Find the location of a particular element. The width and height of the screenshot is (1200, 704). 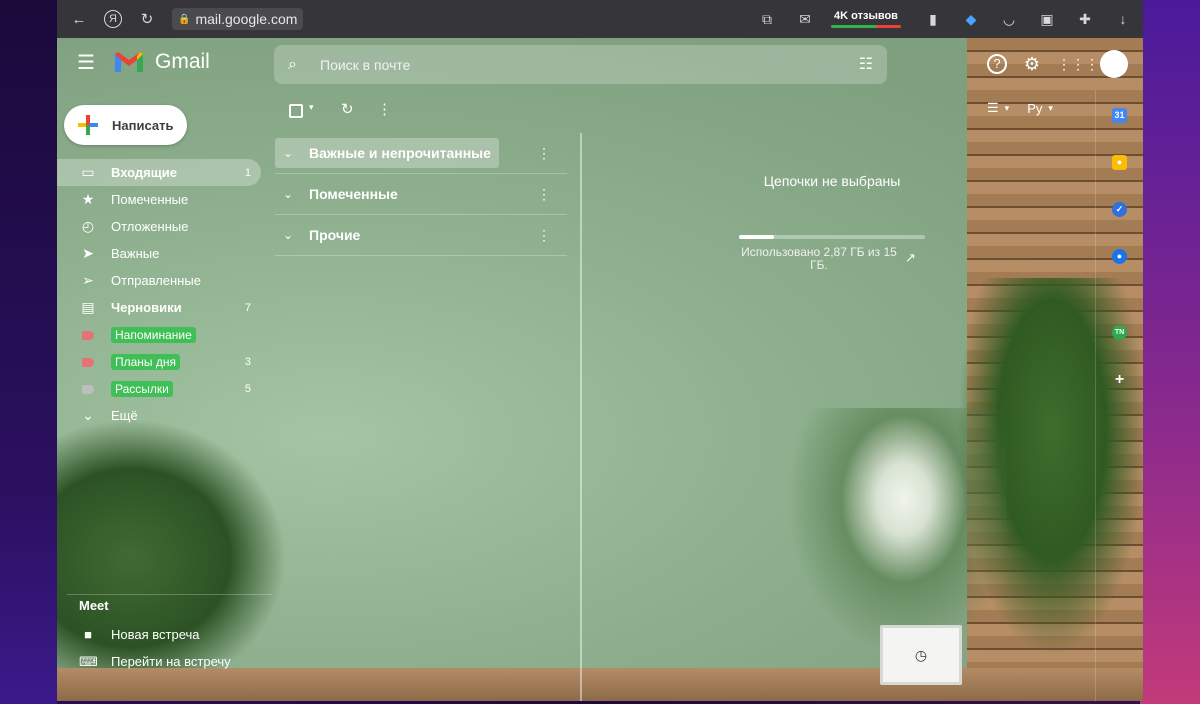

lock-icon: 🔒 is located at coordinates (184, 19).